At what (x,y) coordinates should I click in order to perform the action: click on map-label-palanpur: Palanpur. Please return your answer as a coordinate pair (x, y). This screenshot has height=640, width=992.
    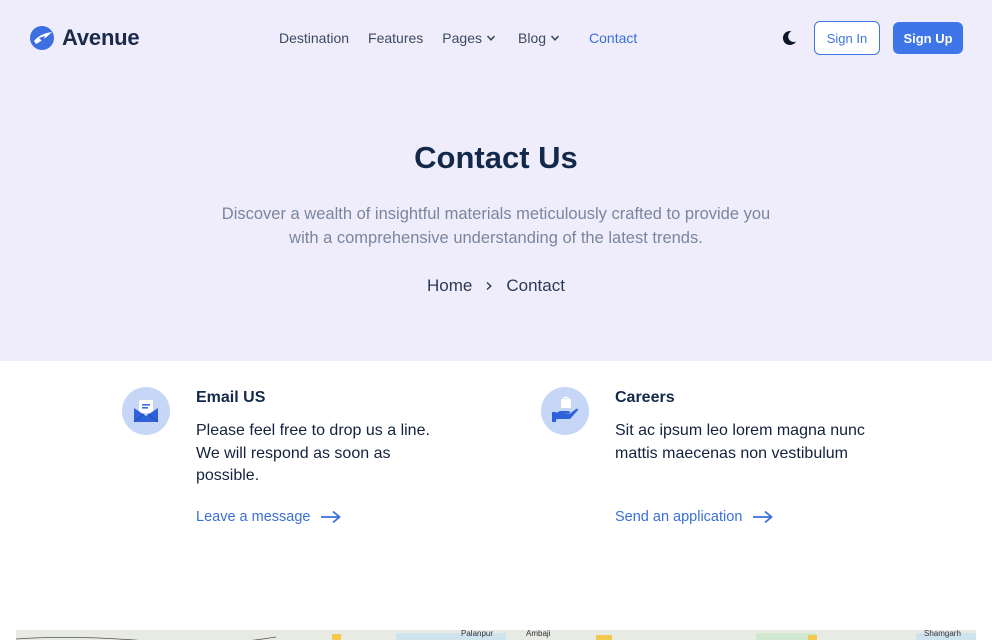
    Looking at the image, I should click on (477, 634).